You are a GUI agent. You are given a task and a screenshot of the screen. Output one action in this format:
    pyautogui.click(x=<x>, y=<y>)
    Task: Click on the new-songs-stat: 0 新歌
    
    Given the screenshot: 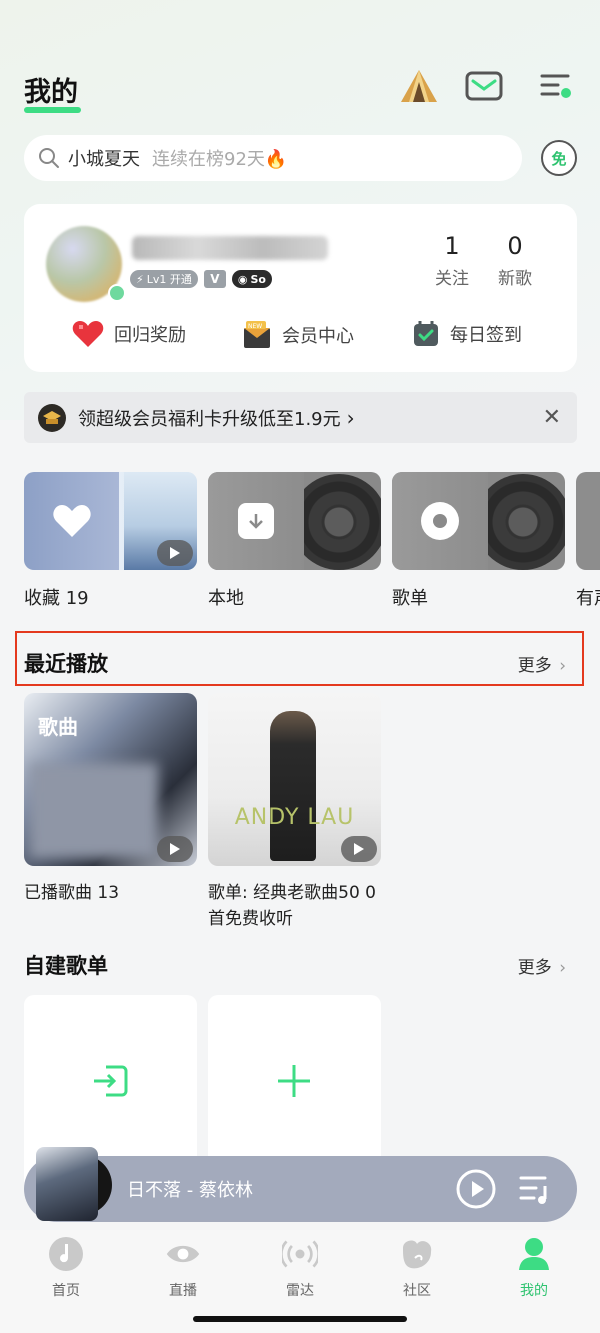 What is the action you would take?
    pyautogui.click(x=515, y=260)
    